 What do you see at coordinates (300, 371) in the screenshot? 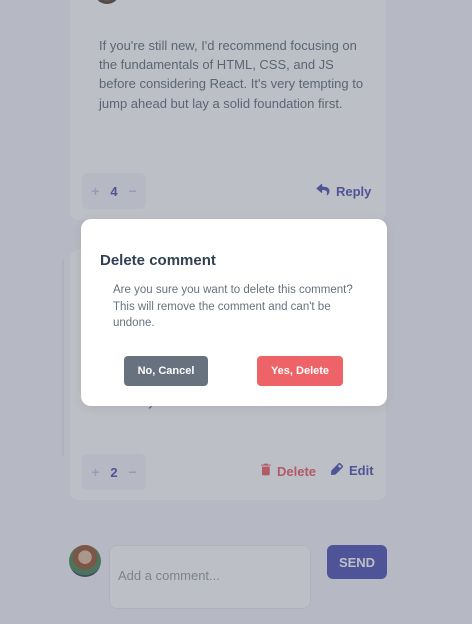
I see `confirm-delete-button: Yes, Delete` at bounding box center [300, 371].